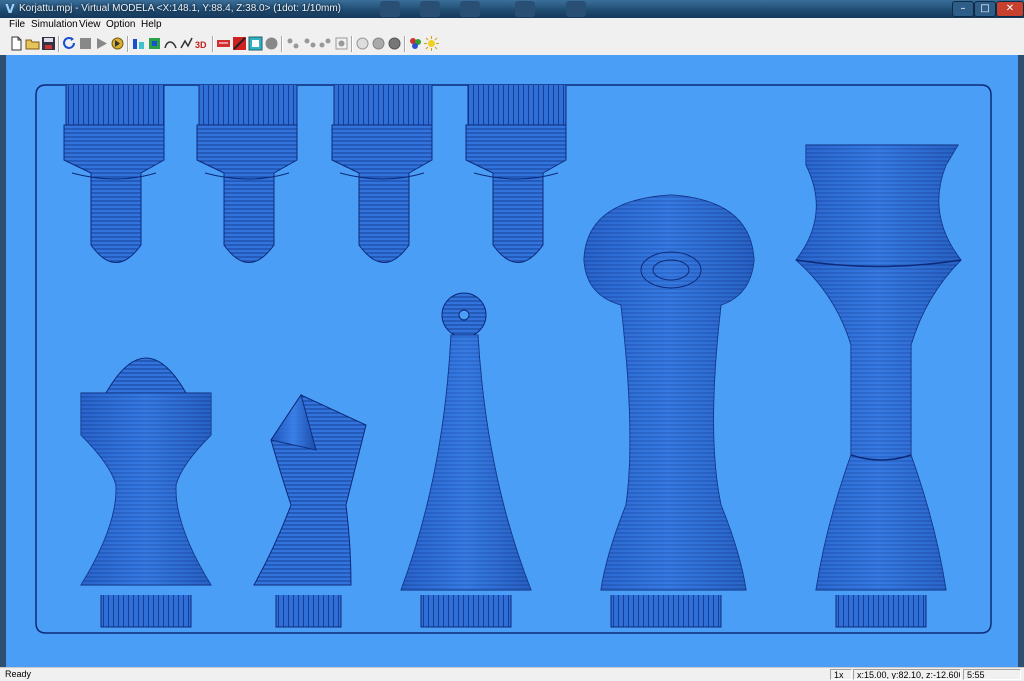 The image size is (1024, 681). Describe the element at coordinates (310, 510) in the screenshot. I see `knight-piece` at that location.